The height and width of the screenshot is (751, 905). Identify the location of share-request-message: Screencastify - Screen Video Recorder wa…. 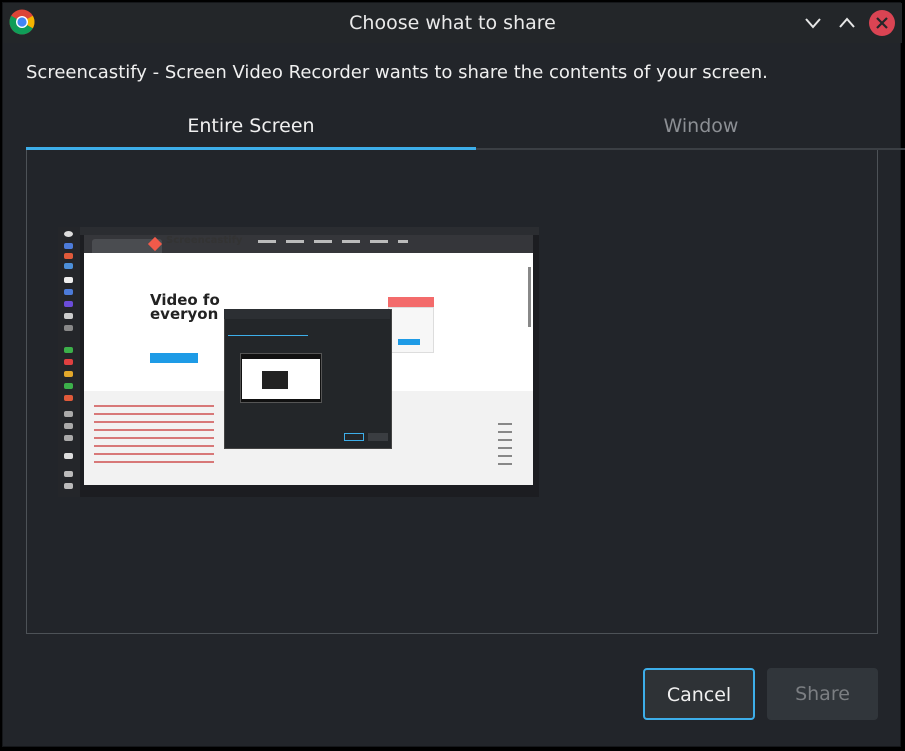
(397, 72).